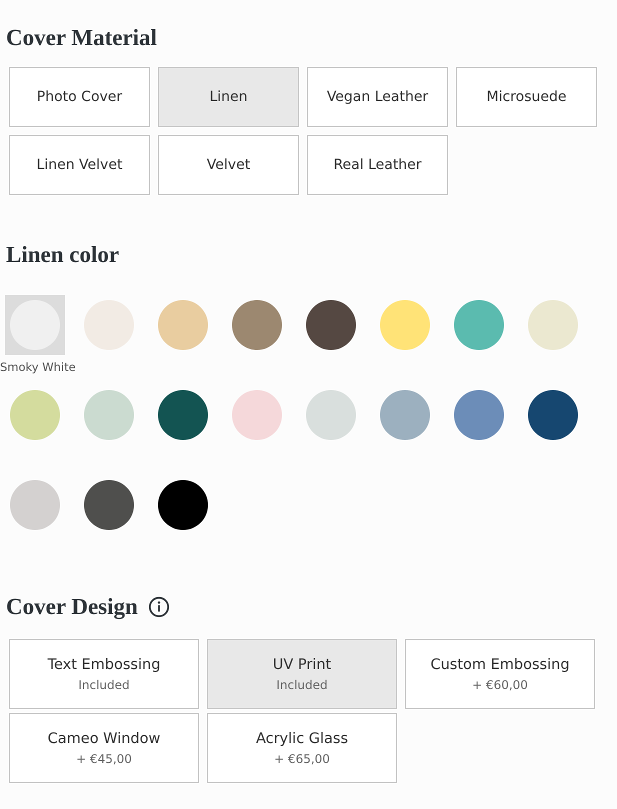  Describe the element at coordinates (38, 367) in the screenshot. I see `swatch-label: Smoky White` at that location.